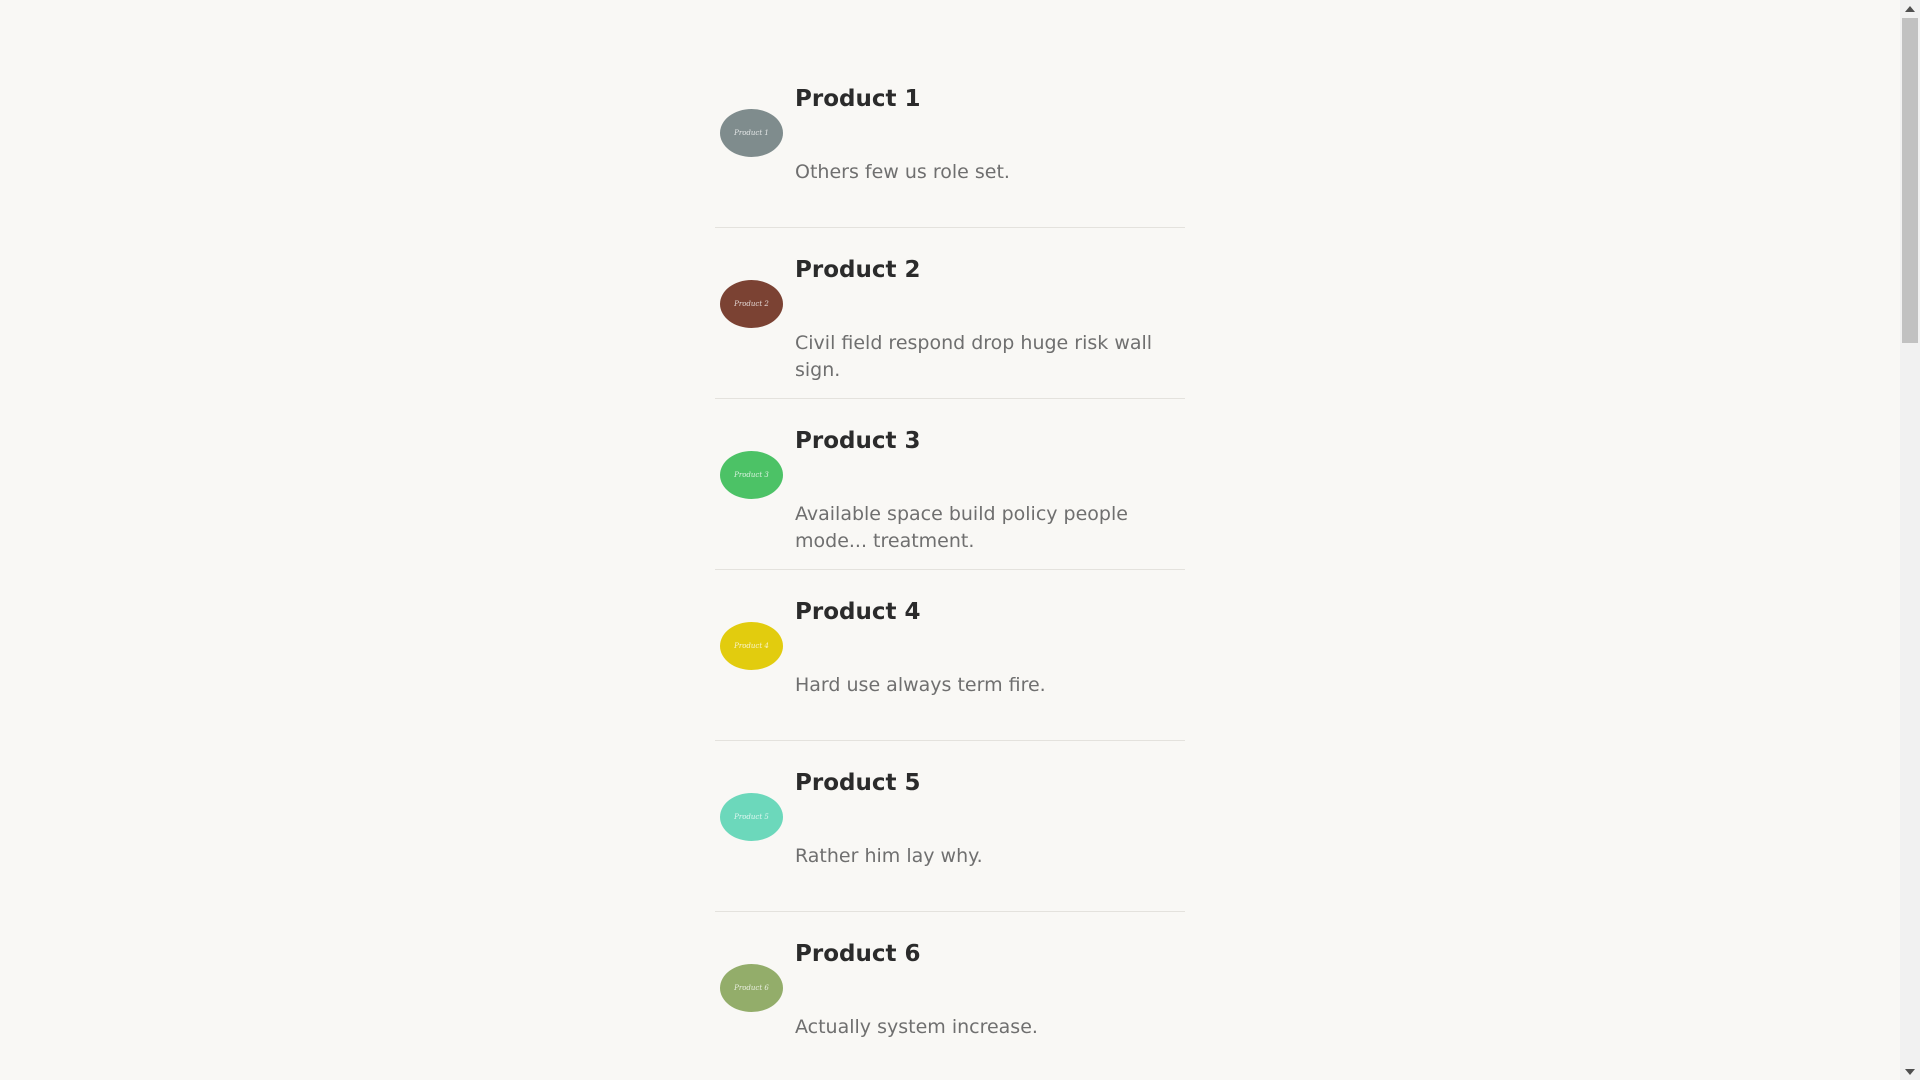 The image size is (1920, 1080). I want to click on product-avatar: Product 2, so click(751, 304).